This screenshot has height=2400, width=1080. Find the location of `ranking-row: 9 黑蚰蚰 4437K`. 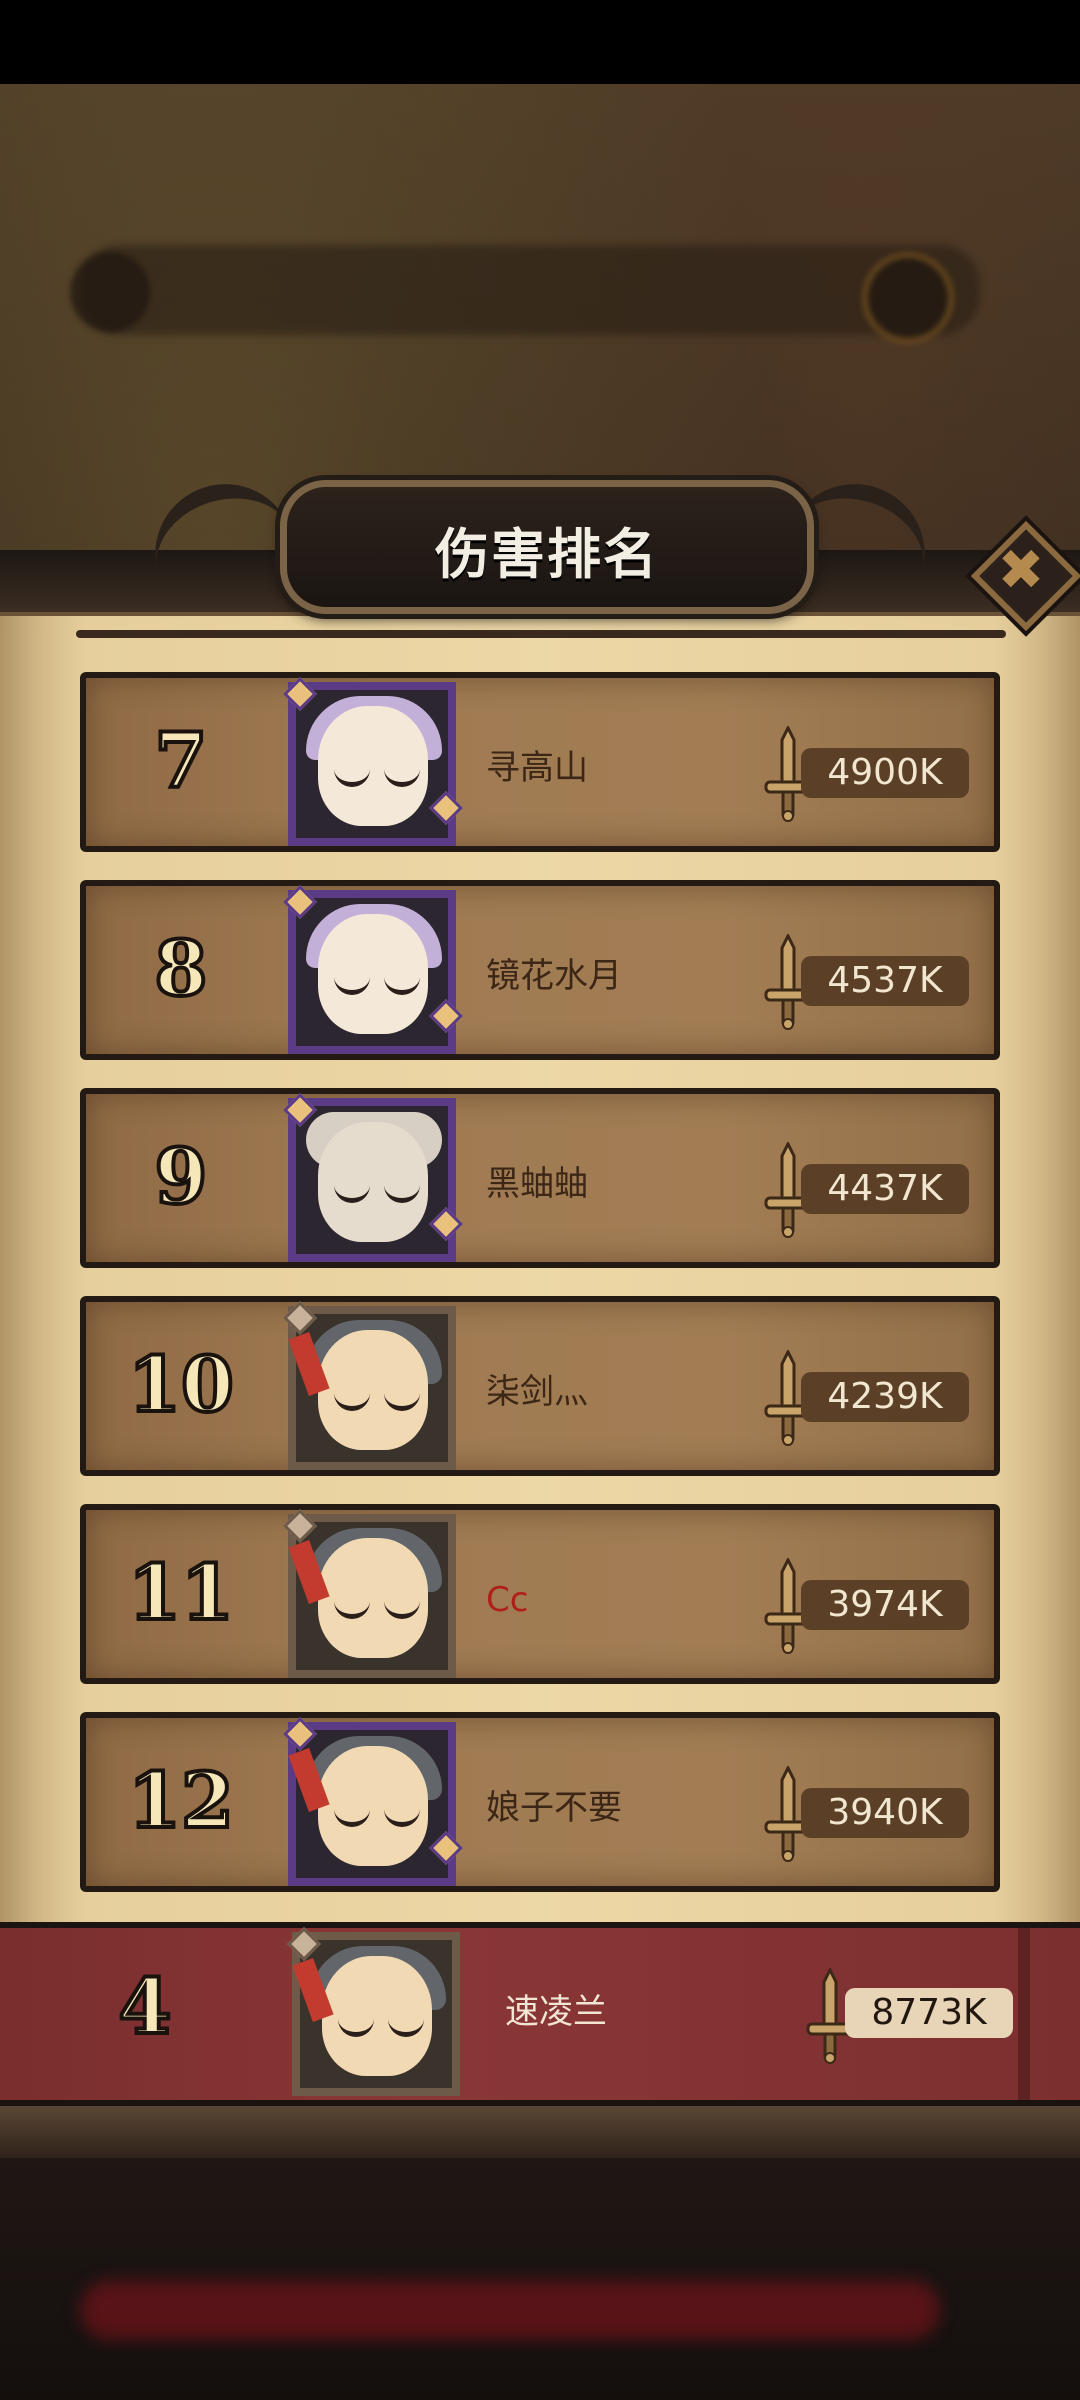

ranking-row: 9 黑蚰蚰 4437K is located at coordinates (540, 1178).